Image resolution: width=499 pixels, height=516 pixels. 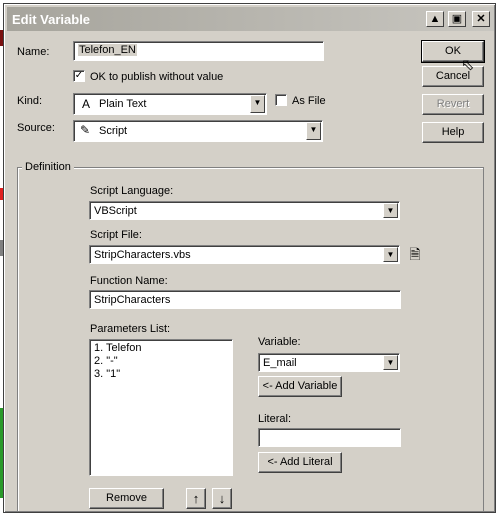 What do you see at coordinates (196, 498) in the screenshot?
I see `move-up-icon: ↑` at bounding box center [196, 498].